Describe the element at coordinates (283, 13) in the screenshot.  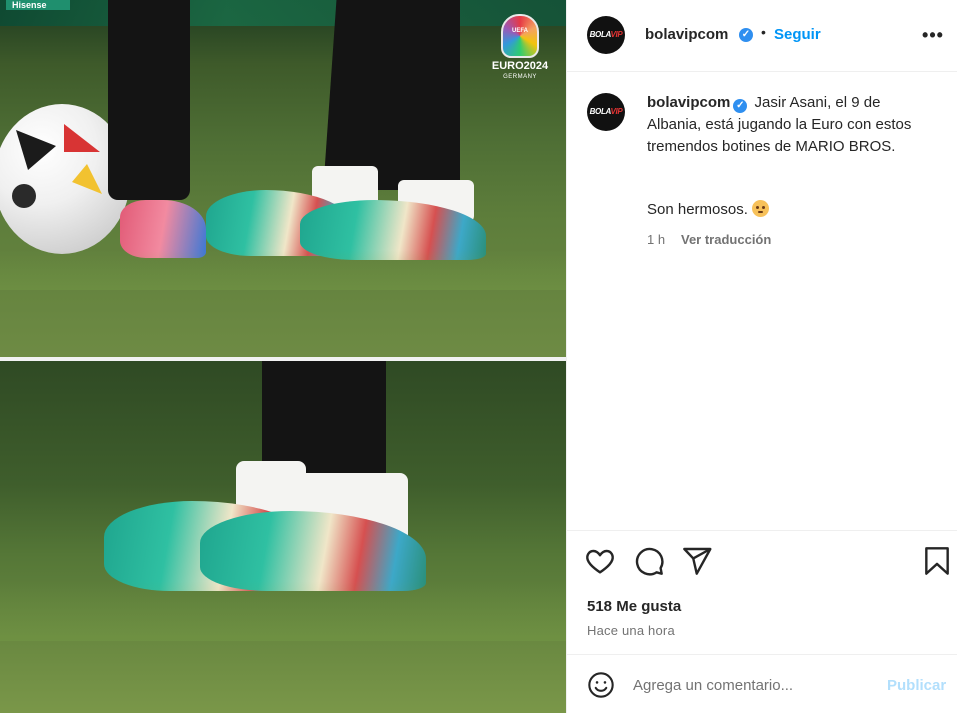
I see `ad-board` at that location.